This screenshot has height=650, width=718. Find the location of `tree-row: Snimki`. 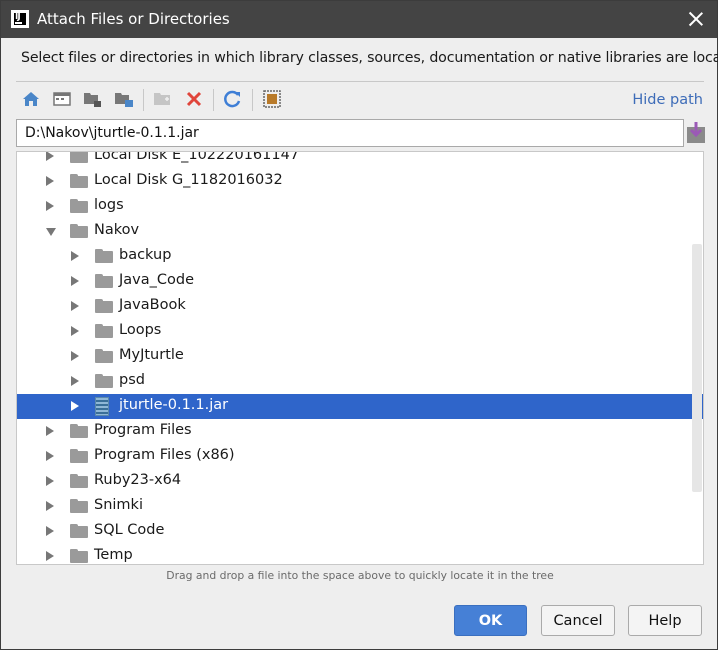

tree-row: Snimki is located at coordinates (360, 506).